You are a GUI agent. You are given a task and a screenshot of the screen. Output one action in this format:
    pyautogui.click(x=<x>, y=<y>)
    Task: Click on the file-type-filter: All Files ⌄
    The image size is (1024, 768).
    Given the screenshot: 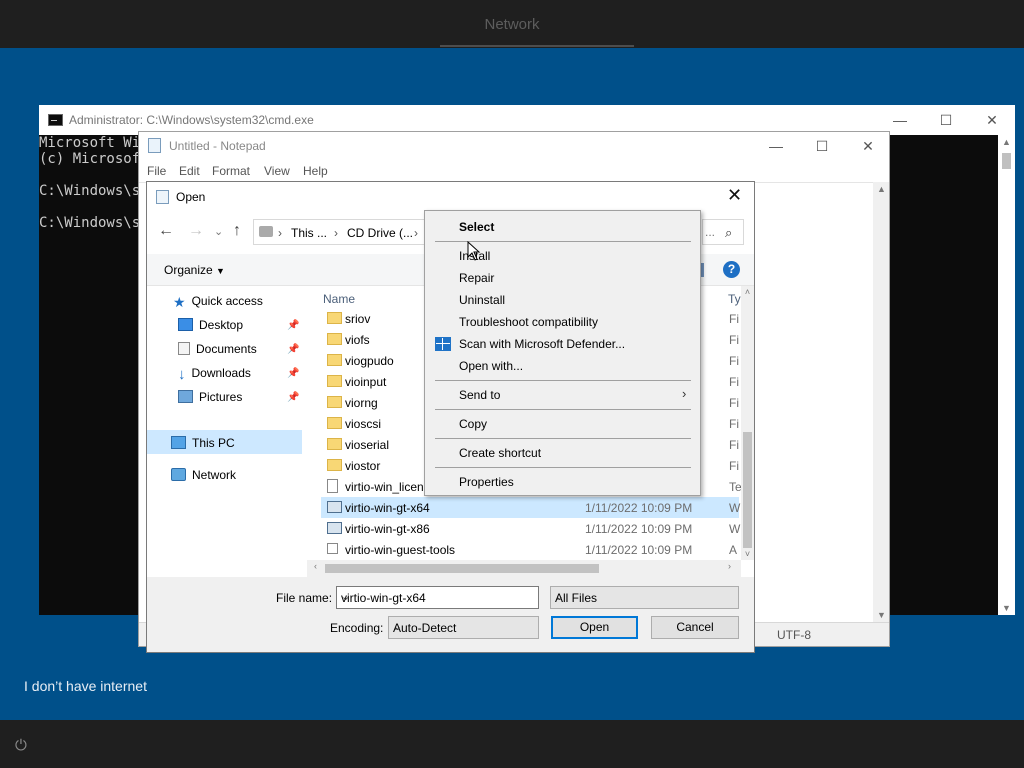 What is the action you would take?
    pyautogui.click(x=644, y=597)
    